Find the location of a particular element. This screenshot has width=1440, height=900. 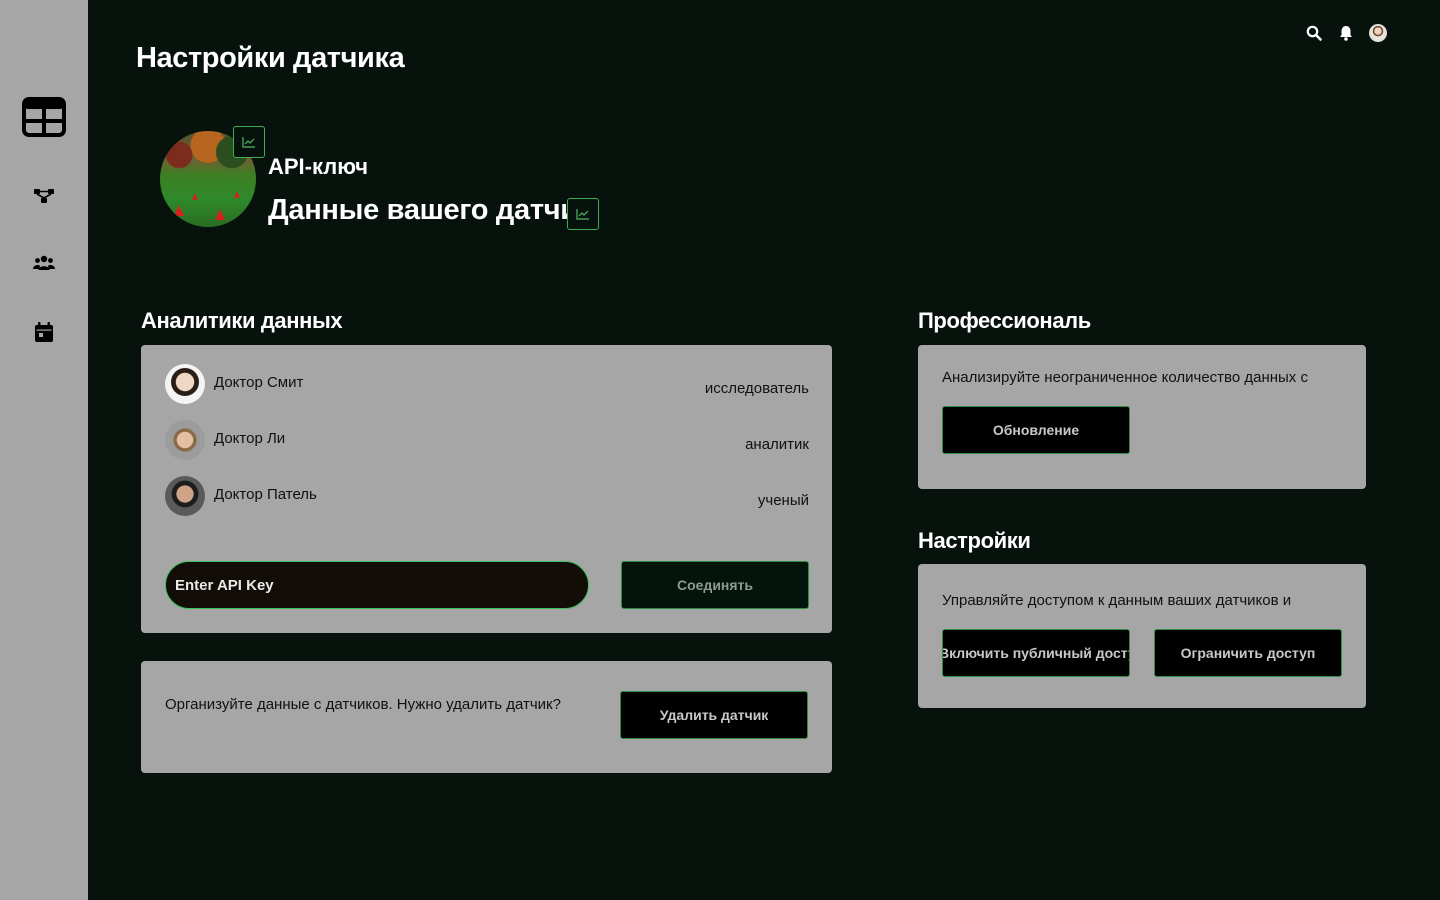

list-item: Доктор Патель ученый is located at coordinates (487, 496).